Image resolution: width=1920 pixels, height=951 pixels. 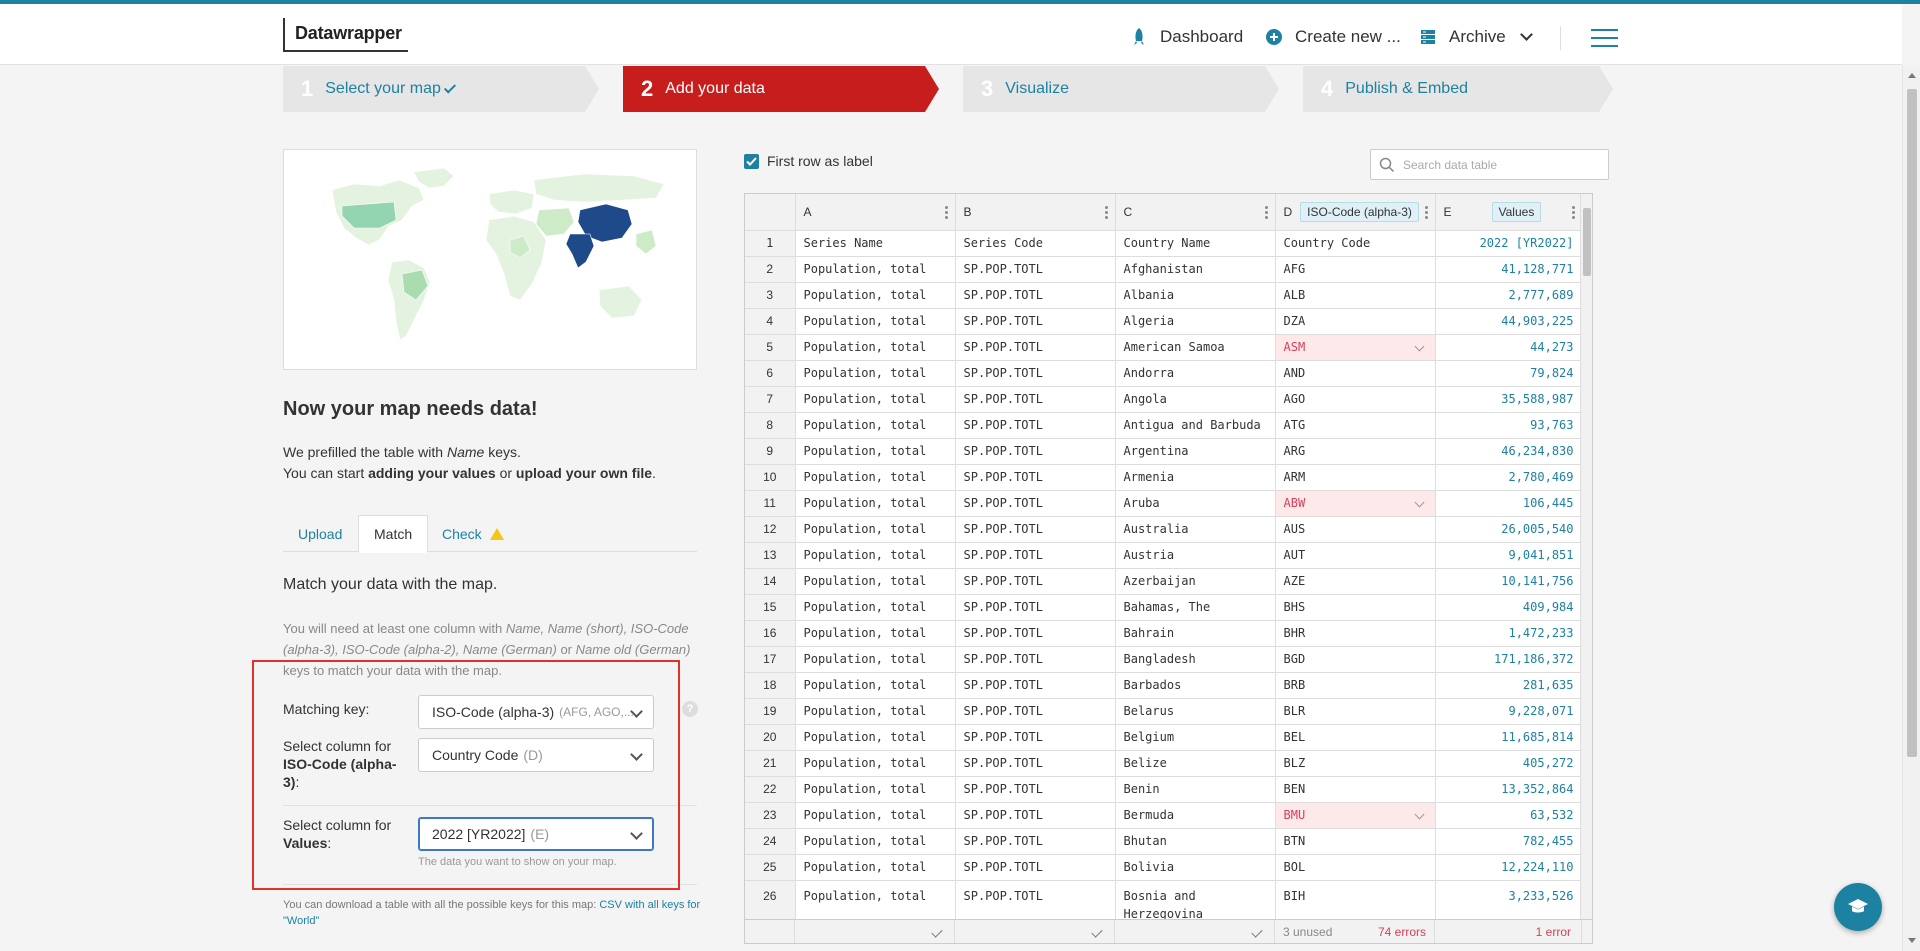 What do you see at coordinates (1355, 321) in the screenshot?
I see `table-cell: DZA` at bounding box center [1355, 321].